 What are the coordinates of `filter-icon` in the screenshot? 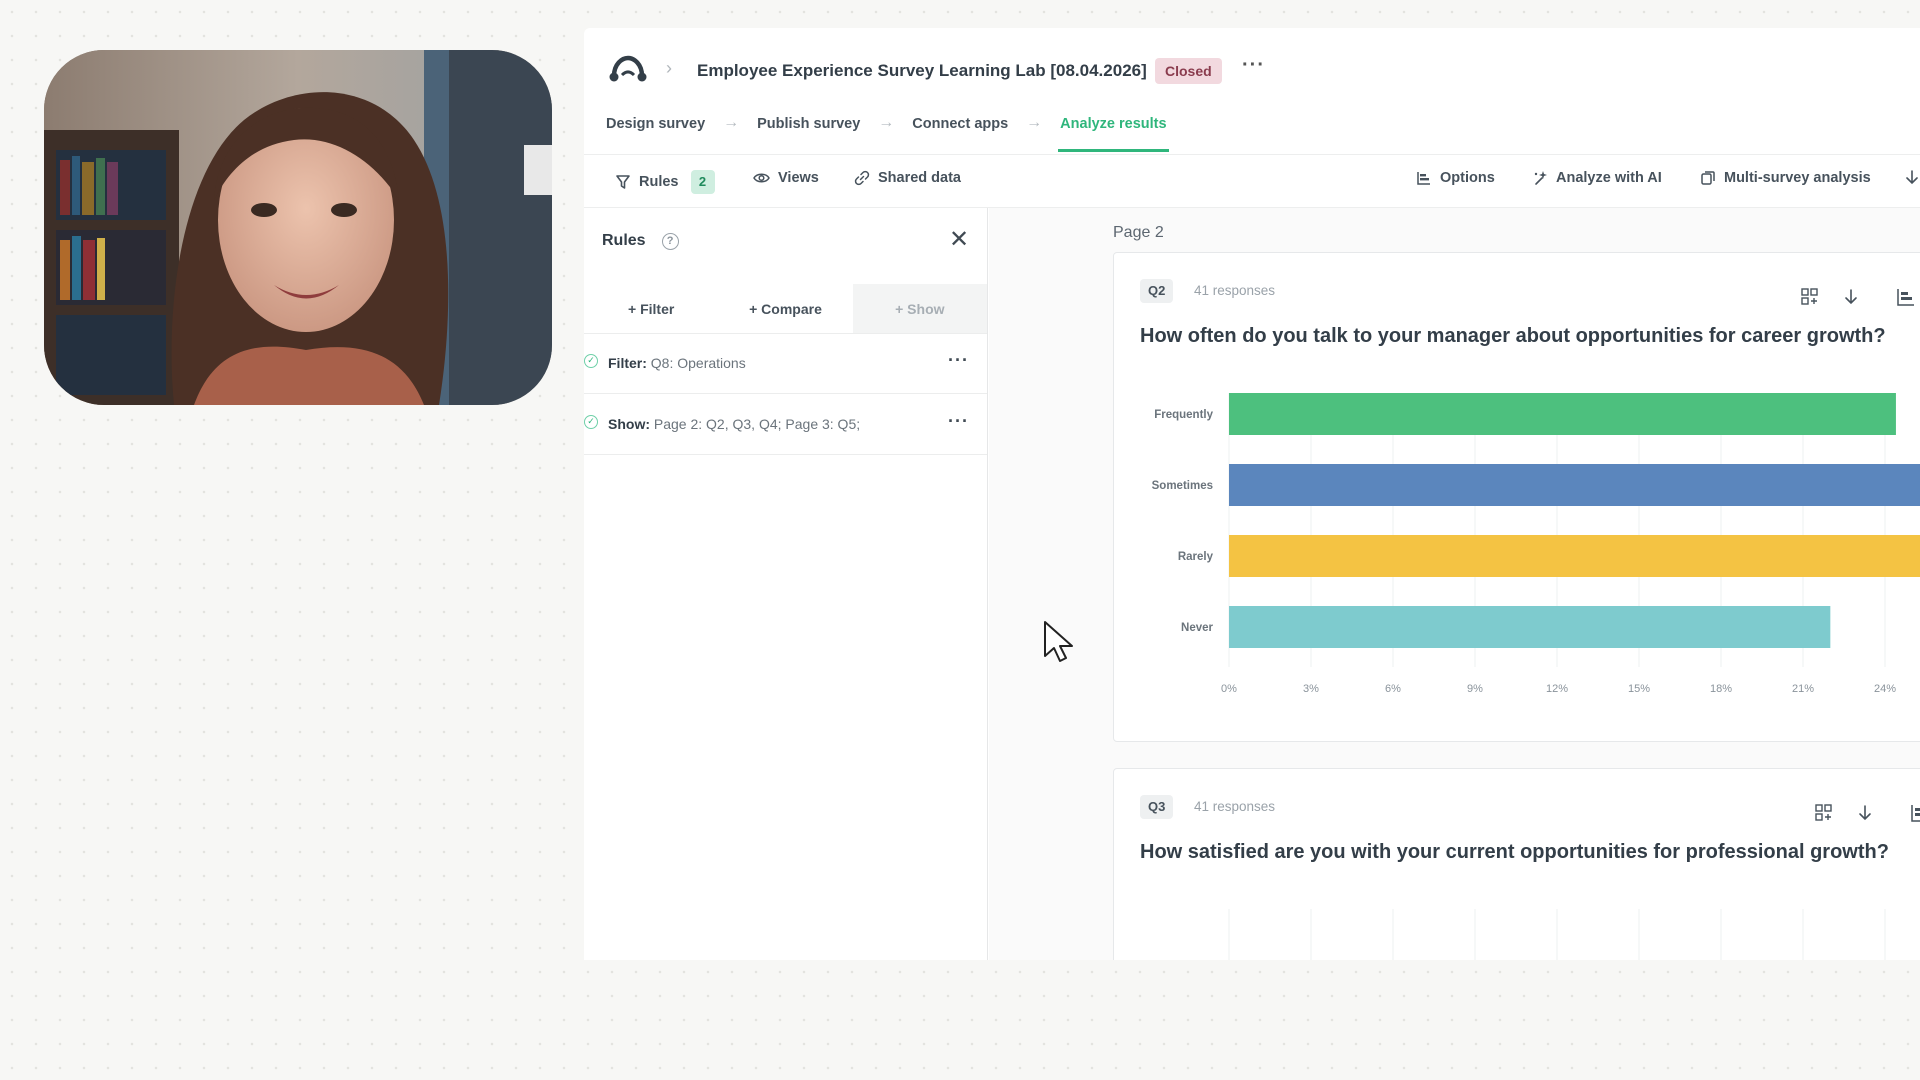 It's located at (623, 182).